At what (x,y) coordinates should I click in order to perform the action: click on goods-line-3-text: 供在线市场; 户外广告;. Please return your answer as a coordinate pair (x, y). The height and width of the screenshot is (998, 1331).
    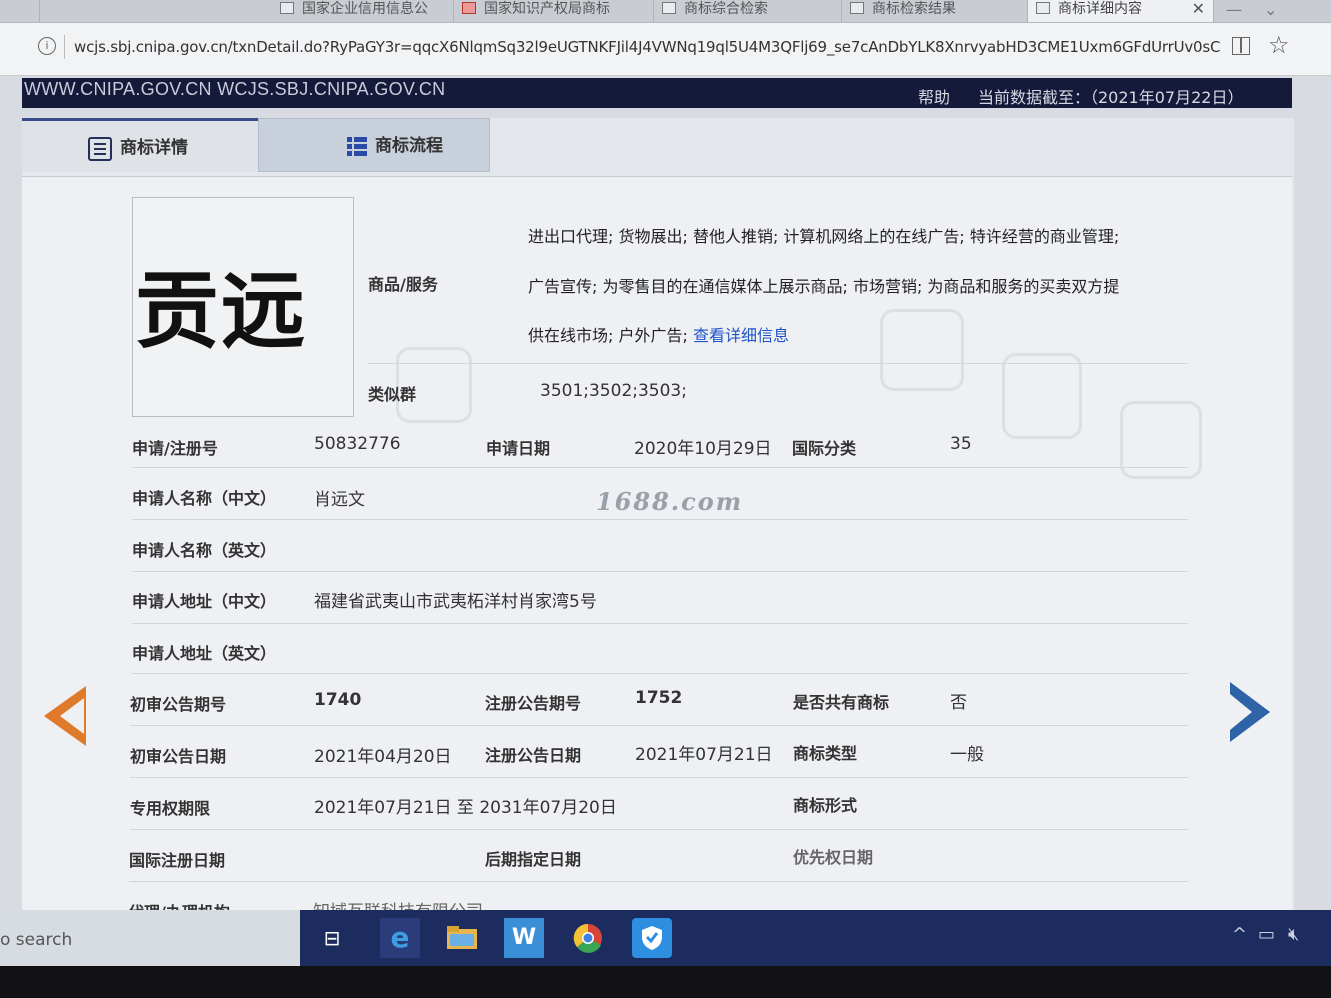
    Looking at the image, I should click on (608, 335).